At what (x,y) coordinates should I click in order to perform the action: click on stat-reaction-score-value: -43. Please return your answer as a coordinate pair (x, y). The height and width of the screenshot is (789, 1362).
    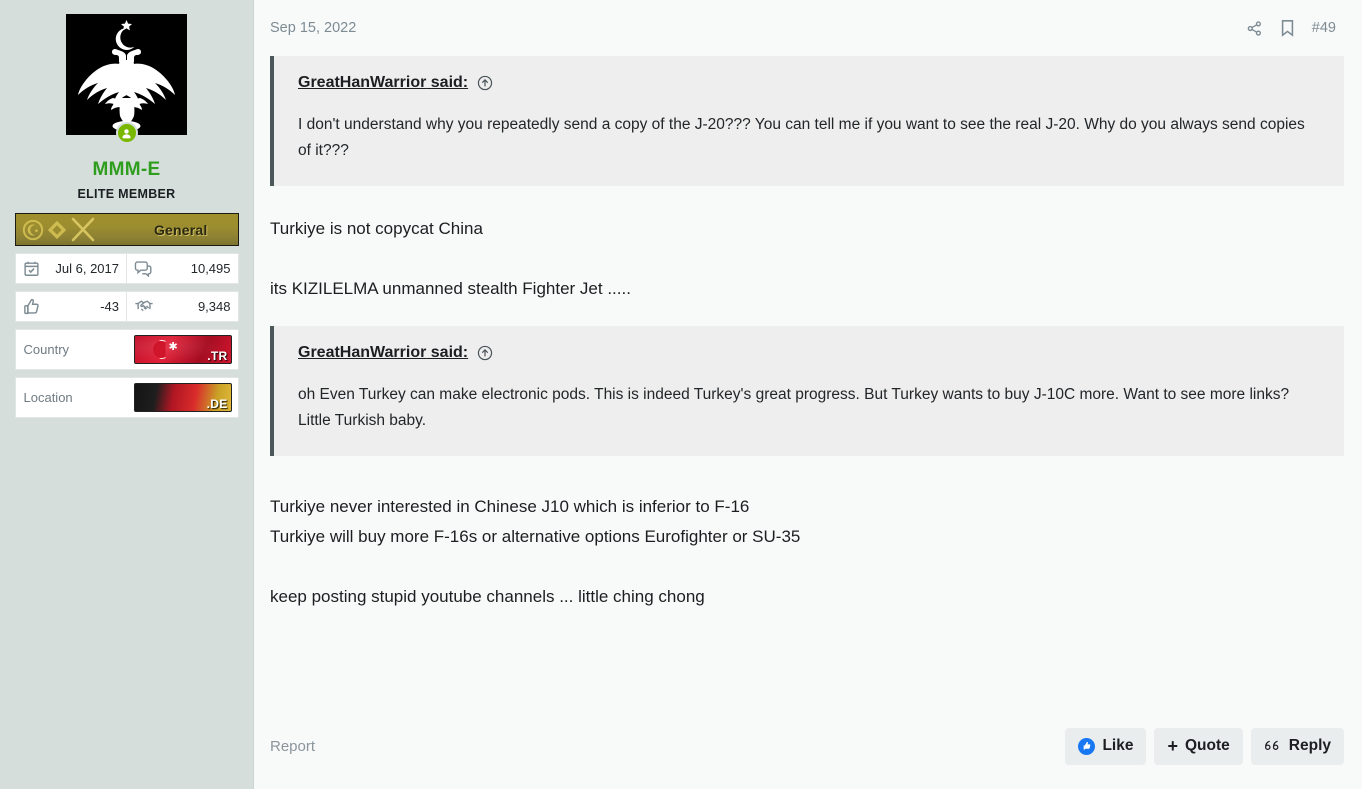
    Looking at the image, I should click on (109, 306).